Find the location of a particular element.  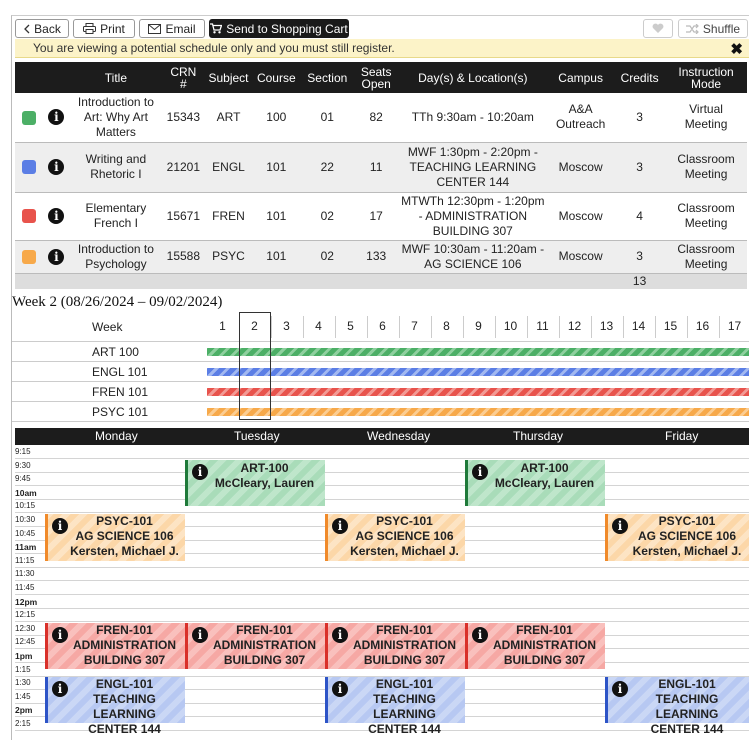

week-number: 4 is located at coordinates (318, 326).